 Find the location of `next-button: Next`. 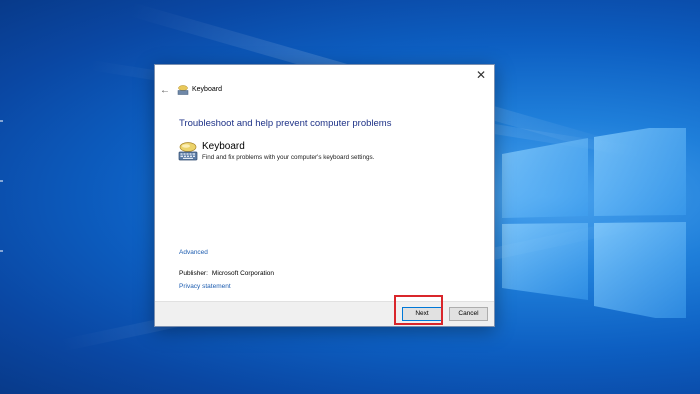

next-button: Next is located at coordinates (422, 314).